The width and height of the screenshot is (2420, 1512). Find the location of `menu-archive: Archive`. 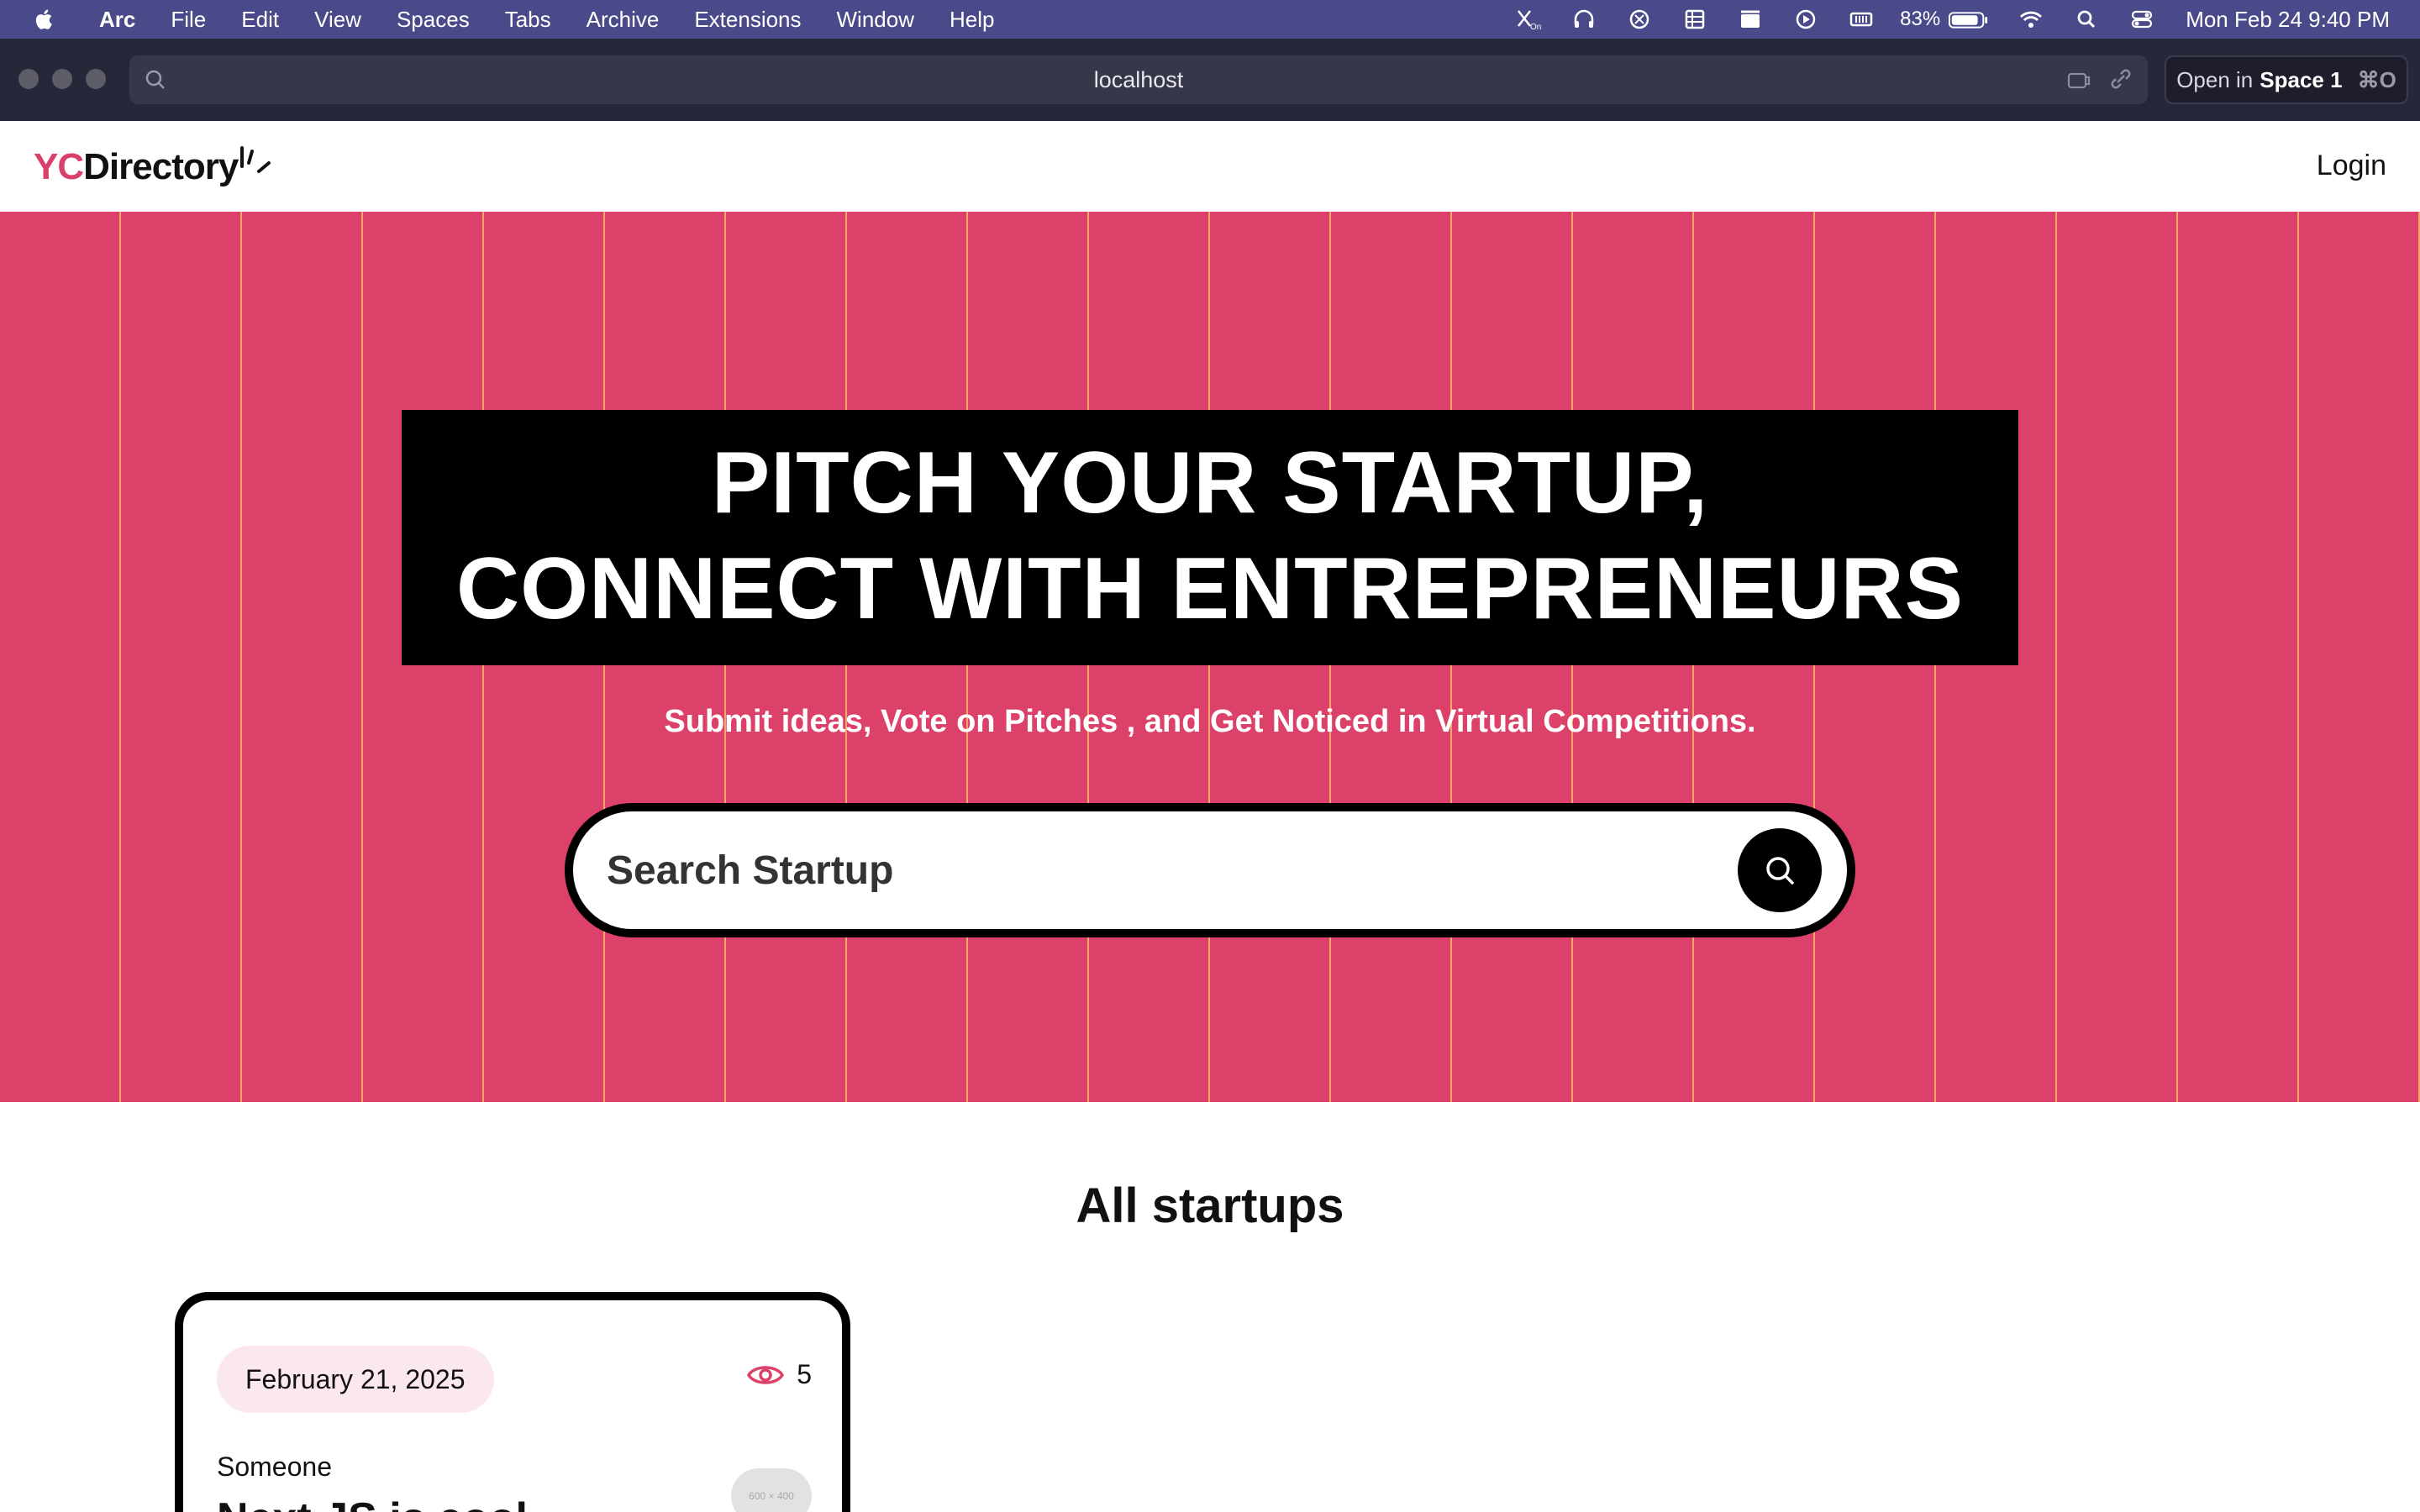

menu-archive: Archive is located at coordinates (623, 20).